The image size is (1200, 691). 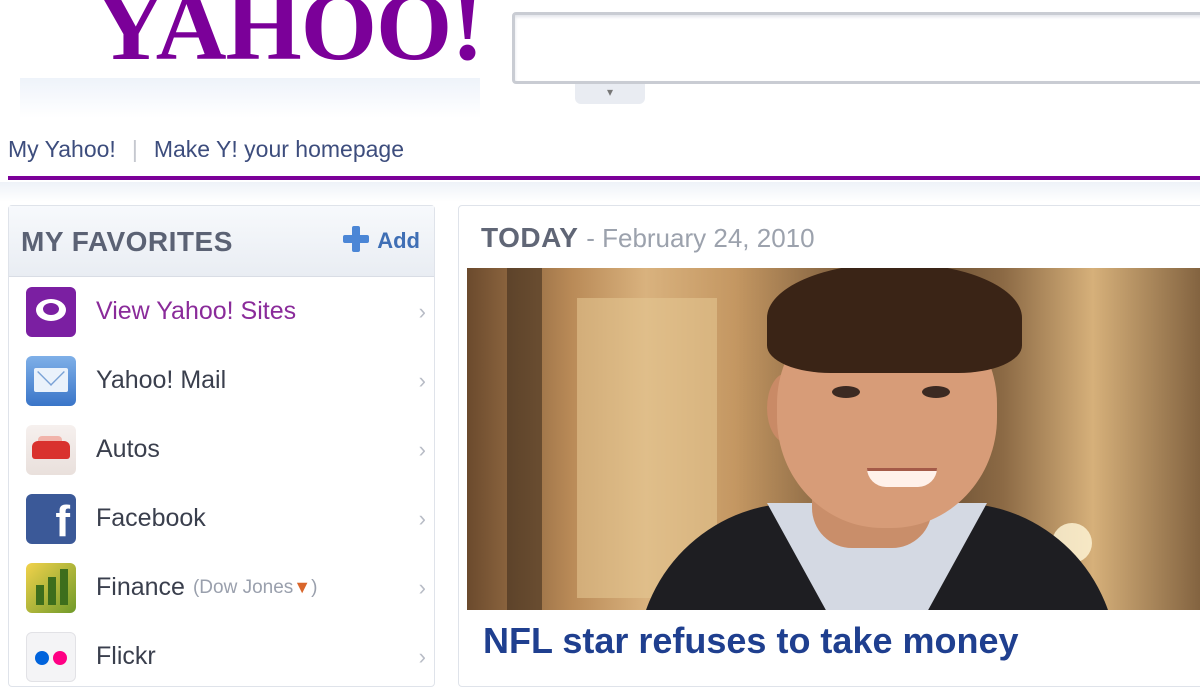 I want to click on finance-icon, so click(x=51, y=587).